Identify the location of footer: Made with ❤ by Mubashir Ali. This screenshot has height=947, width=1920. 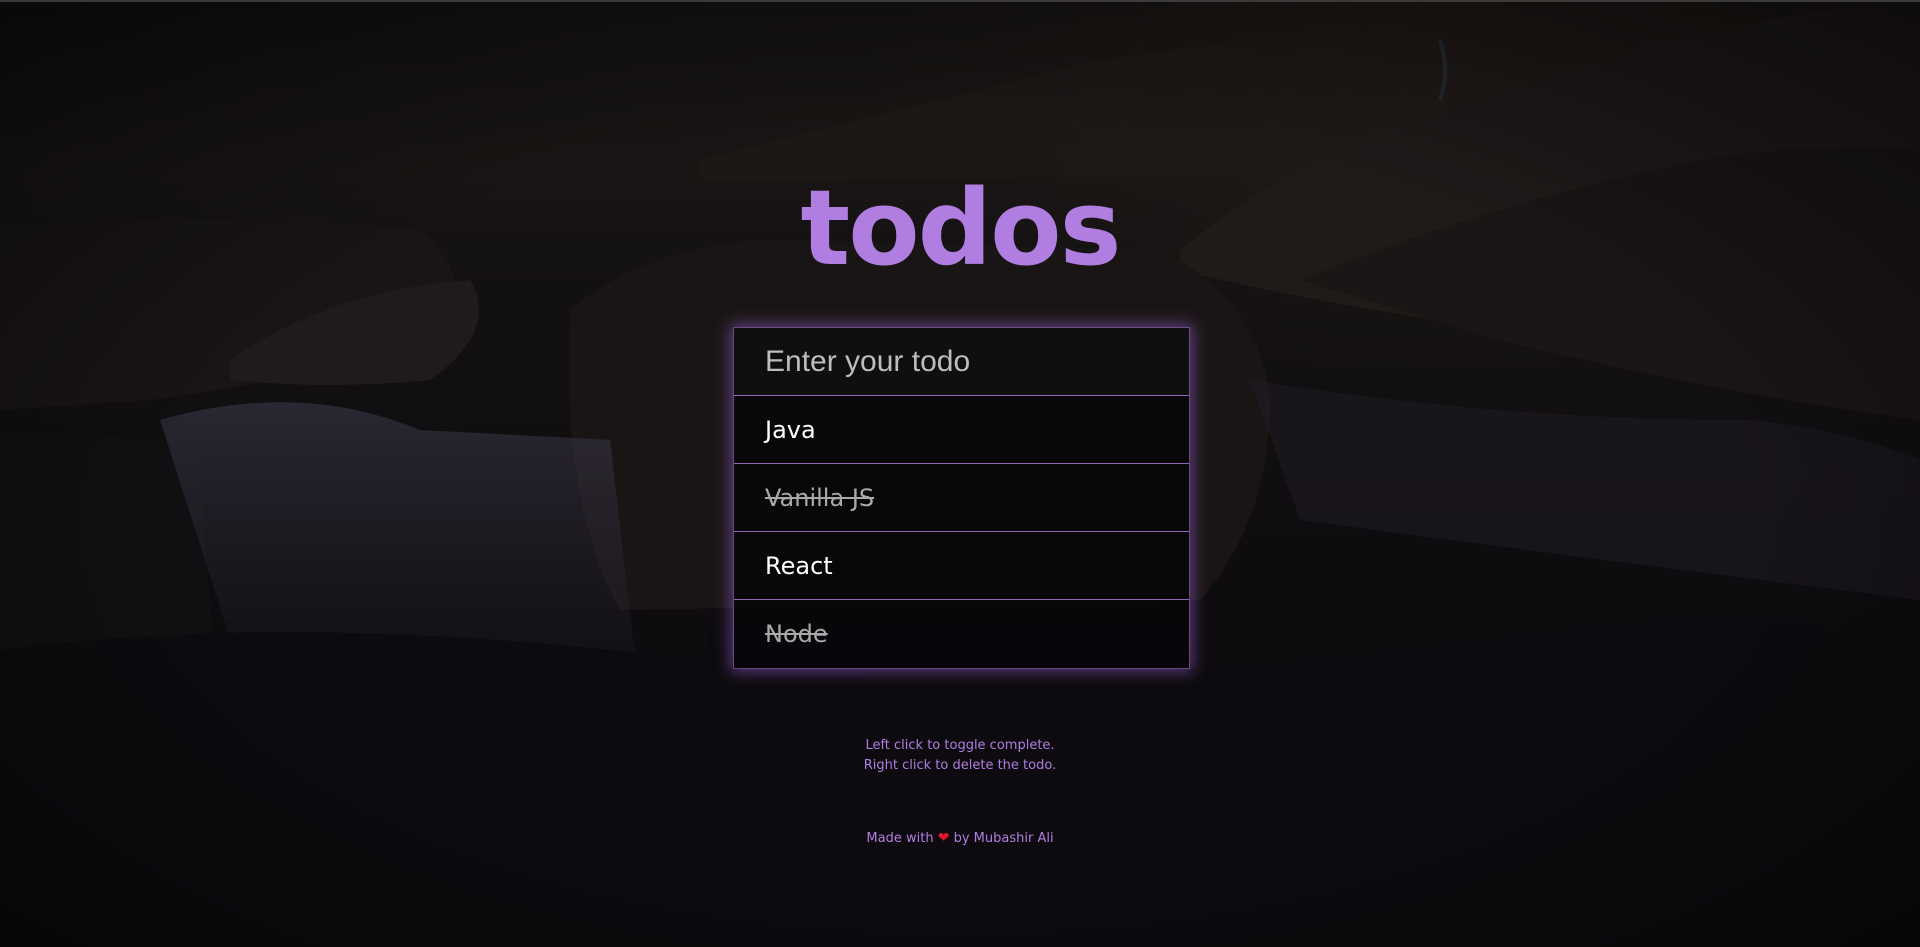
(960, 838).